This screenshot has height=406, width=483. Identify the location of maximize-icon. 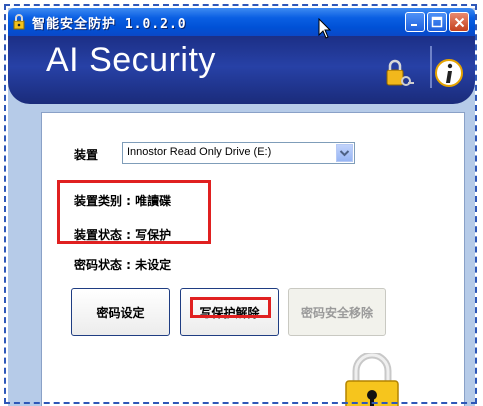
(437, 22).